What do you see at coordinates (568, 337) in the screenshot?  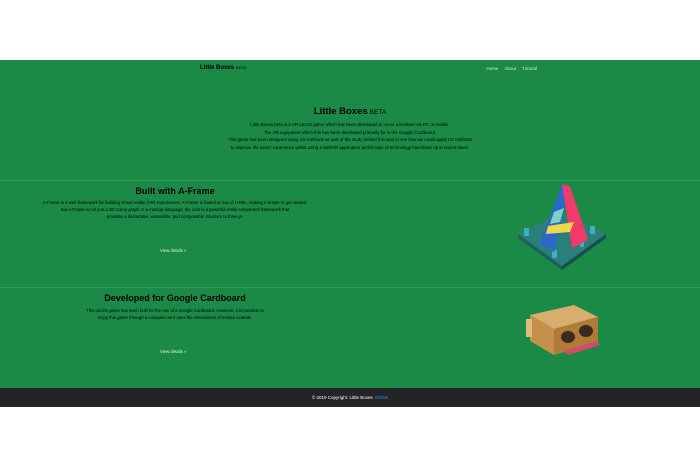 I see `cardboard-lens-left` at bounding box center [568, 337].